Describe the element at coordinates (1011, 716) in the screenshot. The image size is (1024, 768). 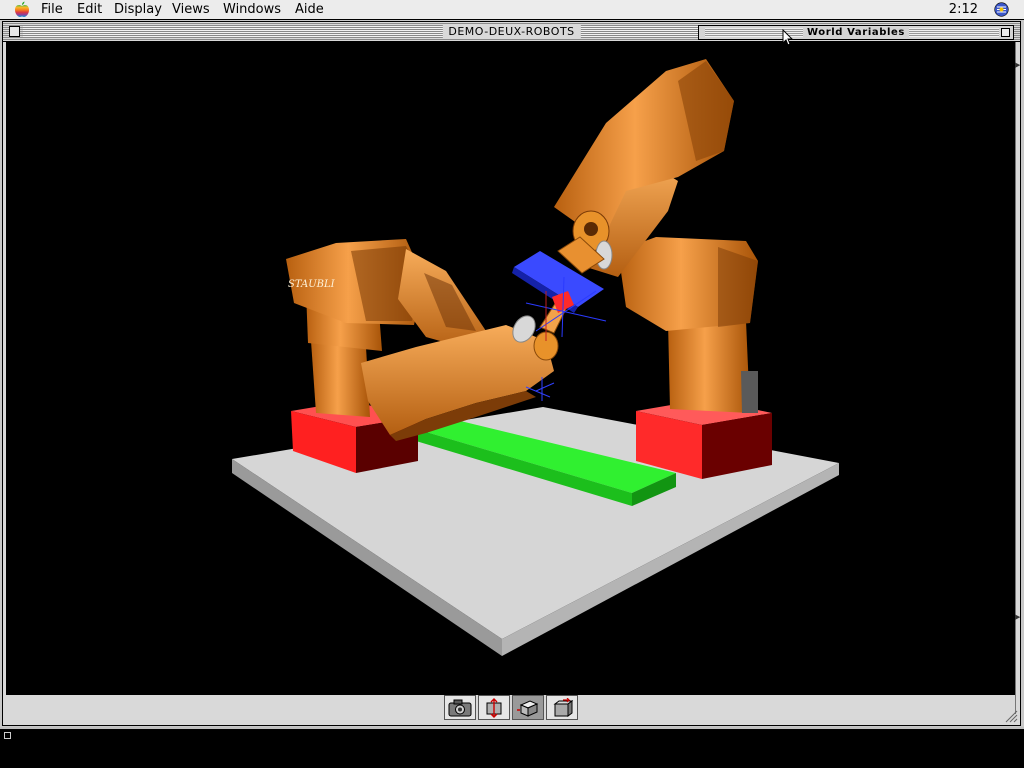
I see `resize-grip-icon` at that location.